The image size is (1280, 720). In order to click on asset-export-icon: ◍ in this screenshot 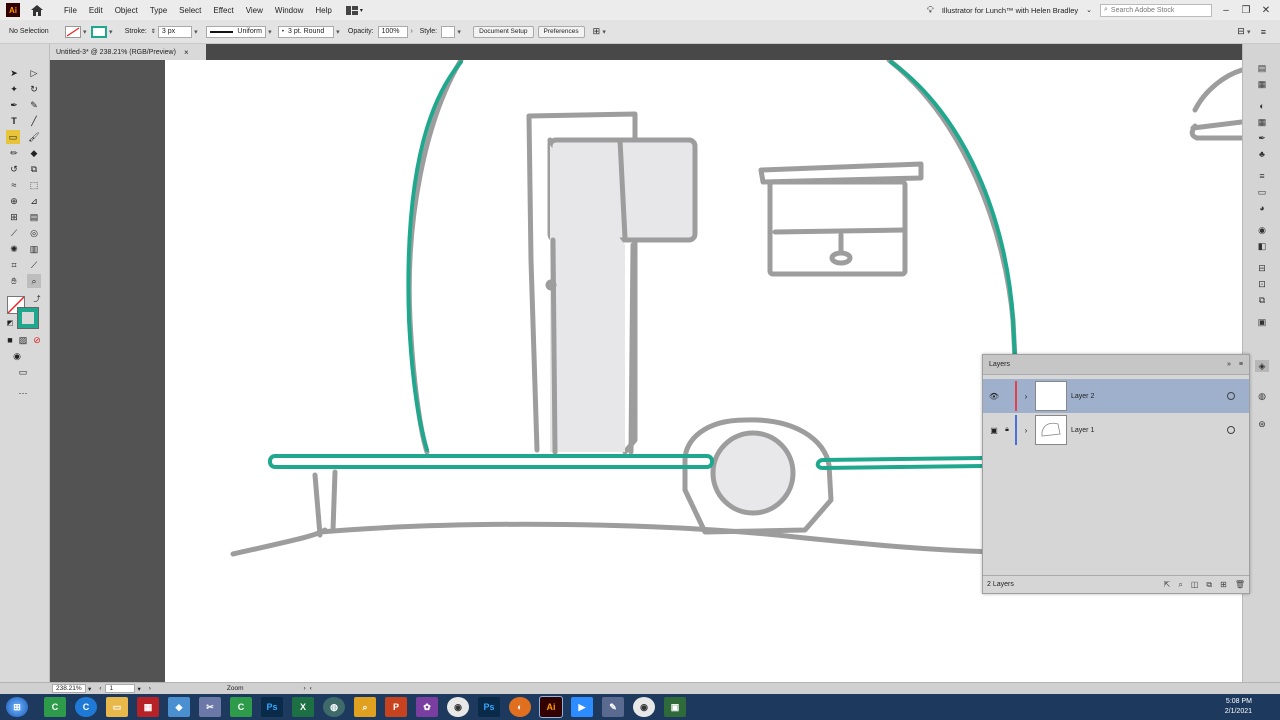, I will do `click(1262, 396)`.